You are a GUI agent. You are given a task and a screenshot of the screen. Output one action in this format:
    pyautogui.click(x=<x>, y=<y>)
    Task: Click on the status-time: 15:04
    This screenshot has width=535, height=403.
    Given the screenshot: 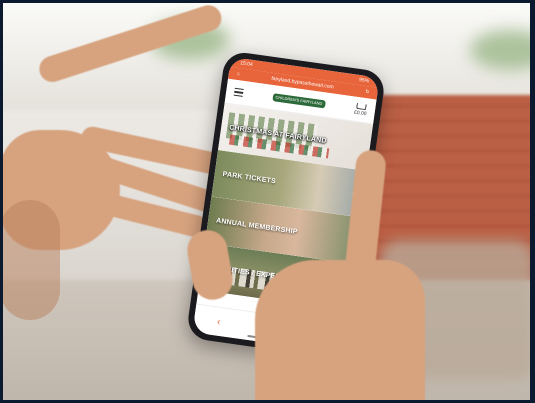 What is the action you would take?
    pyautogui.click(x=246, y=64)
    